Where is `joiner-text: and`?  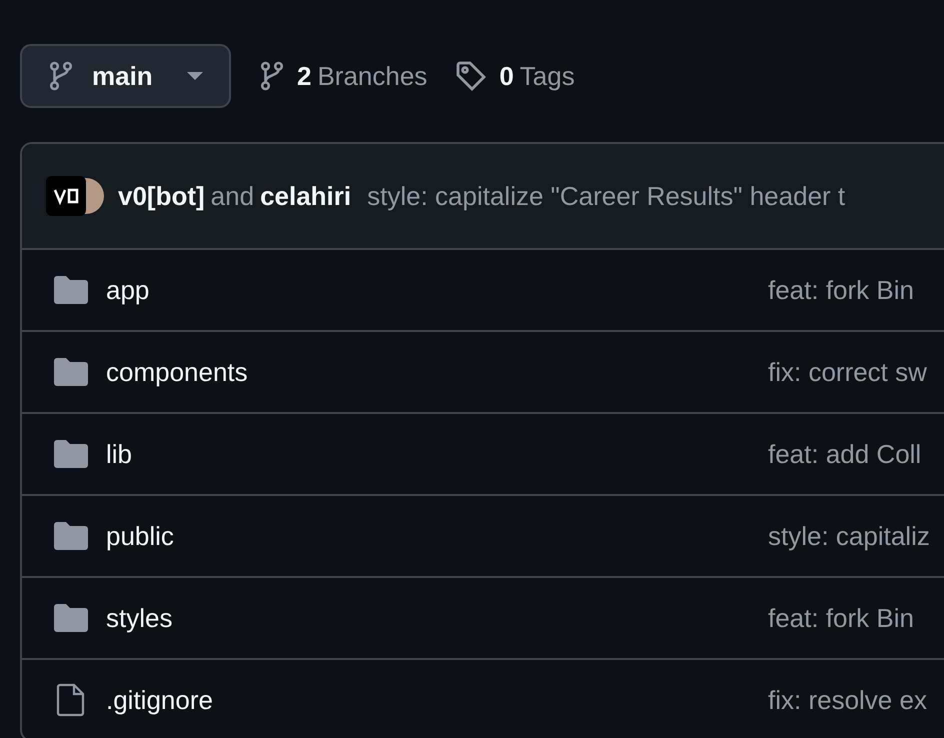 joiner-text: and is located at coordinates (232, 196).